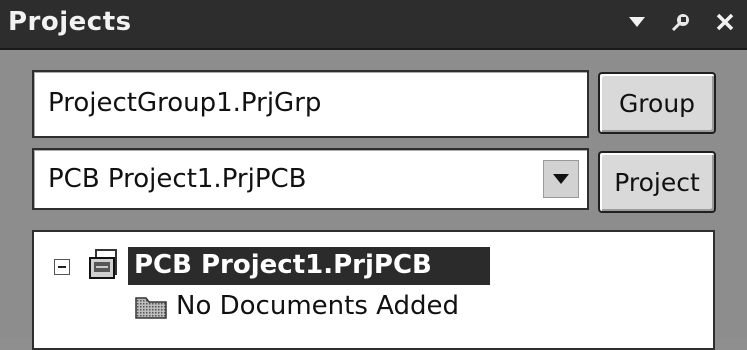 The width and height of the screenshot is (747, 350). What do you see at coordinates (70, 22) in the screenshot?
I see `panel-title: Projects` at bounding box center [70, 22].